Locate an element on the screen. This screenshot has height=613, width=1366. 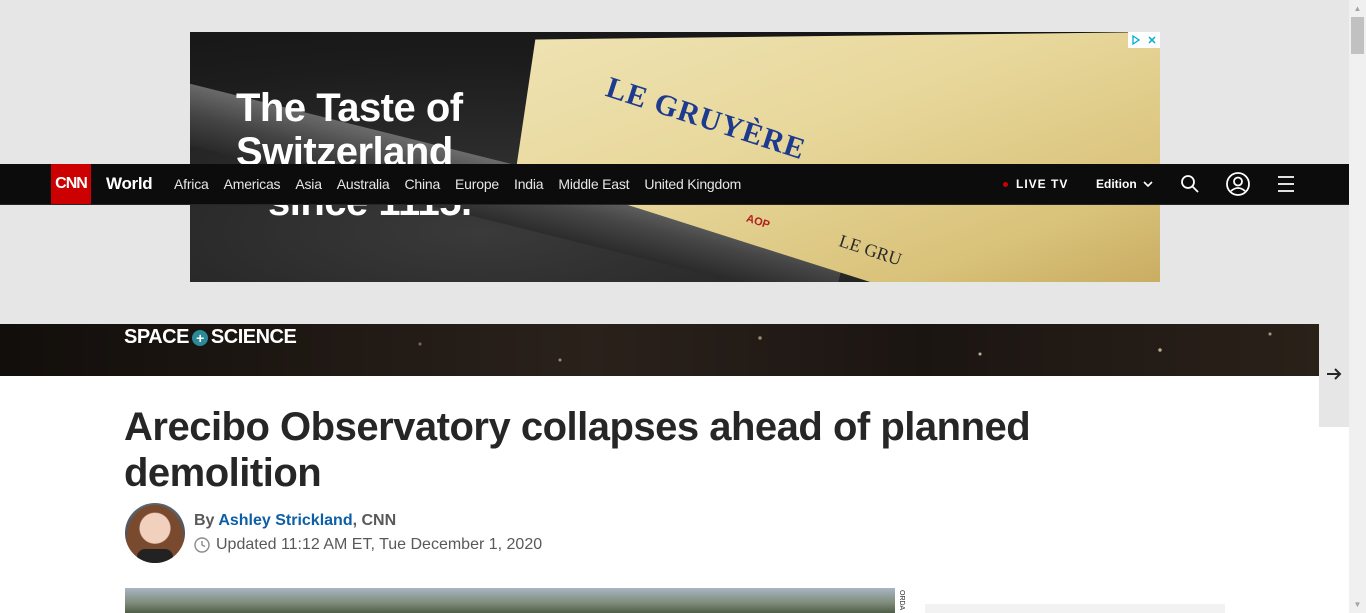
author-link: Ashley Strickland is located at coordinates (285, 520).